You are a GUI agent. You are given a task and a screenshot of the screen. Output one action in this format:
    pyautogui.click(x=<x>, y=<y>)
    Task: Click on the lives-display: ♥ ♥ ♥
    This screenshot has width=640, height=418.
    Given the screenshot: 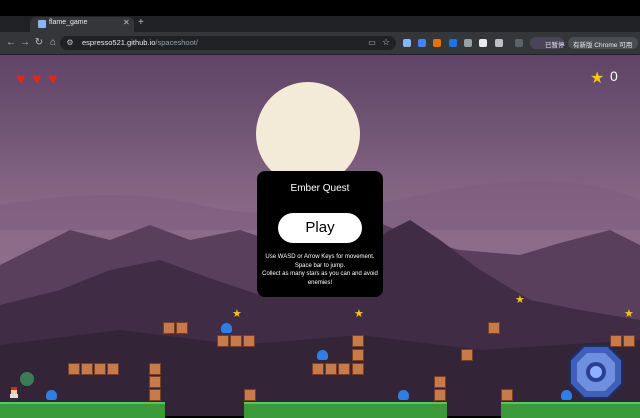 What is the action you would take?
    pyautogui.click(x=39, y=79)
    